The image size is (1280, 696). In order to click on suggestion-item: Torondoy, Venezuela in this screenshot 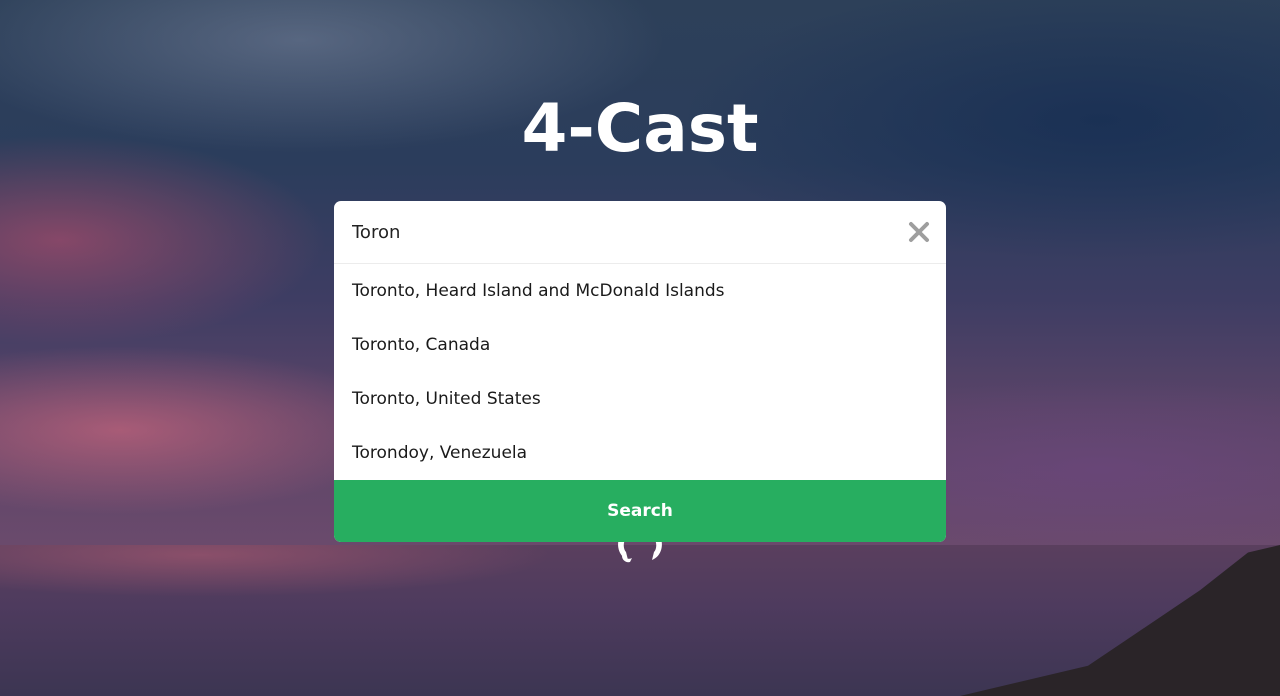, I will do `click(640, 453)`.